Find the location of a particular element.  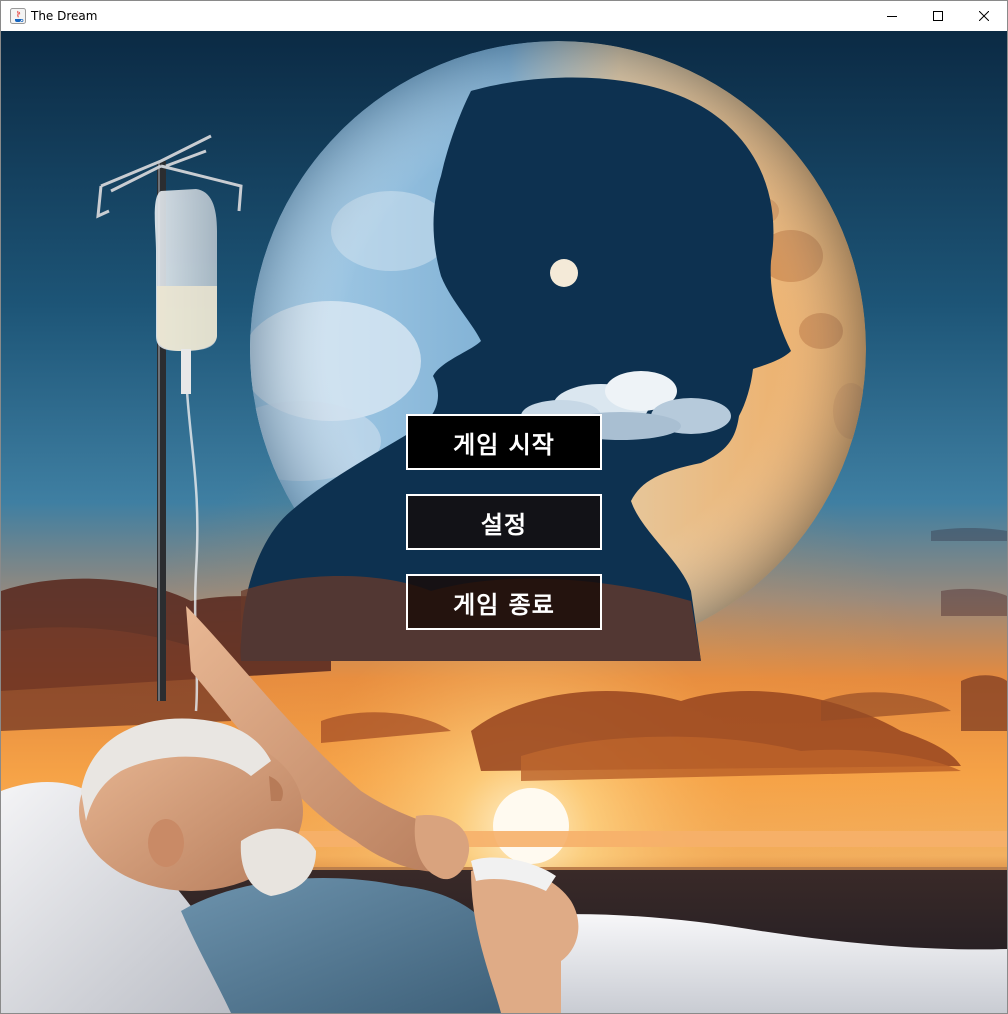

java-icon is located at coordinates (18, 16).